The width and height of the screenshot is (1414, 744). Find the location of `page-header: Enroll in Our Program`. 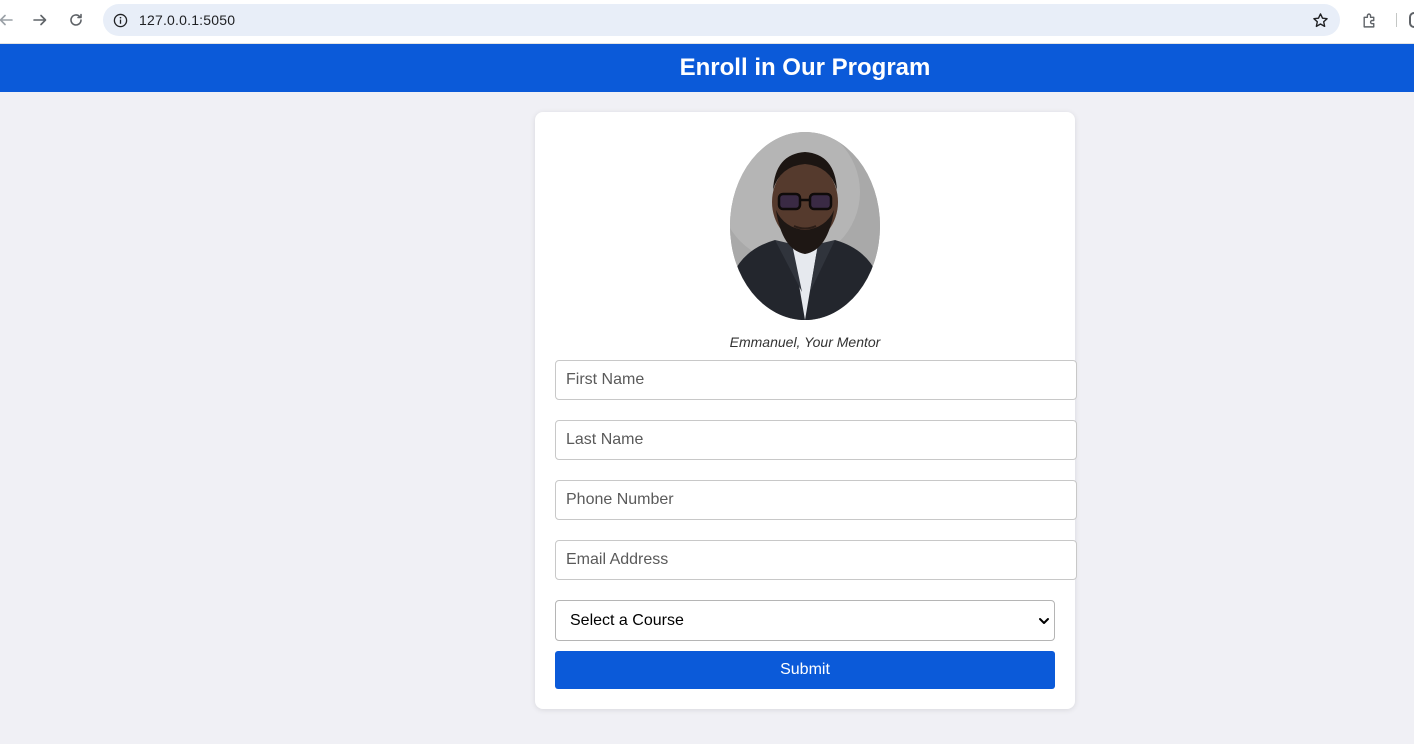

page-header: Enroll in Our Program is located at coordinates (707, 68).